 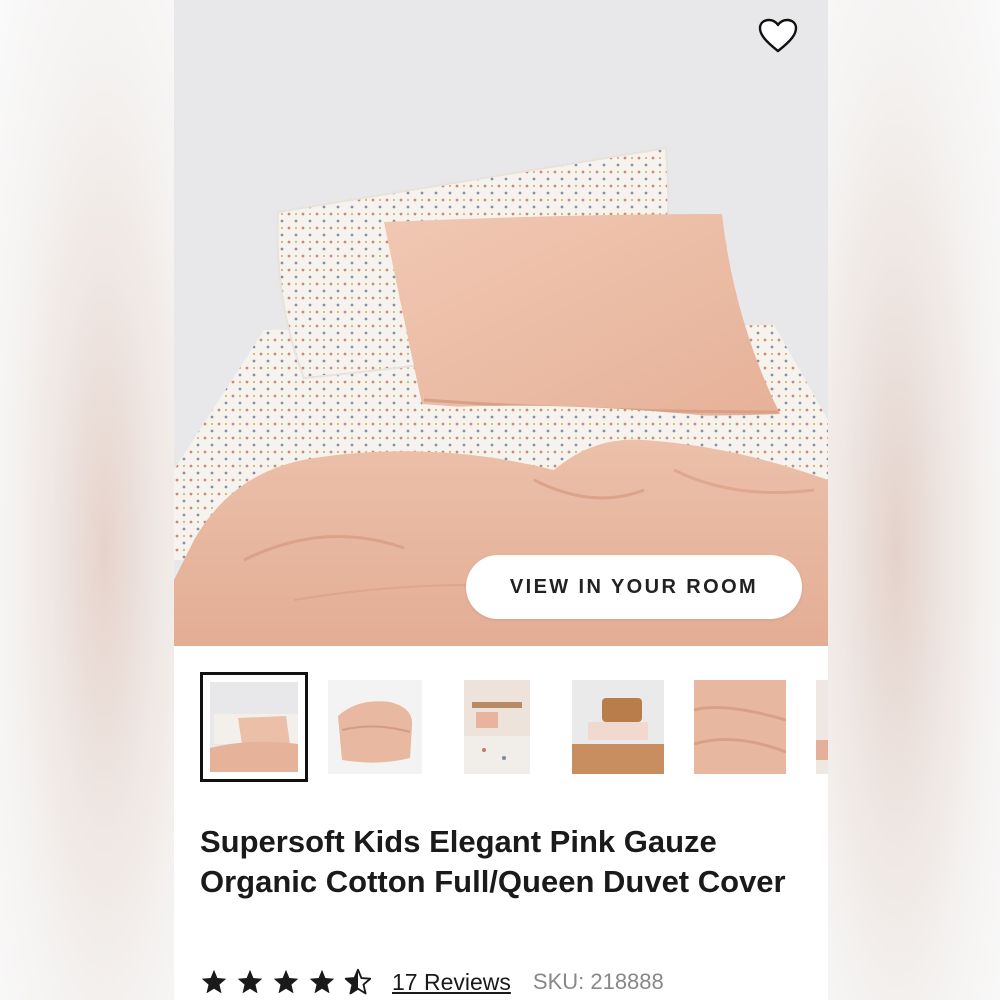 I want to click on heart-outline-icon, so click(x=778, y=35).